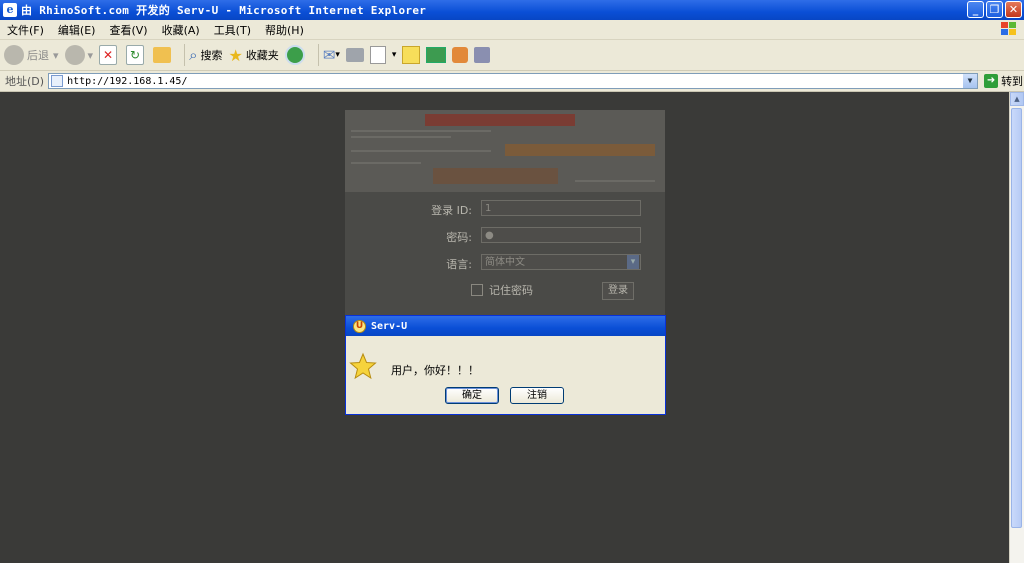 The width and height of the screenshot is (1024, 563). I want to click on favorites-button: ★ 收藏夹, so click(253, 55).